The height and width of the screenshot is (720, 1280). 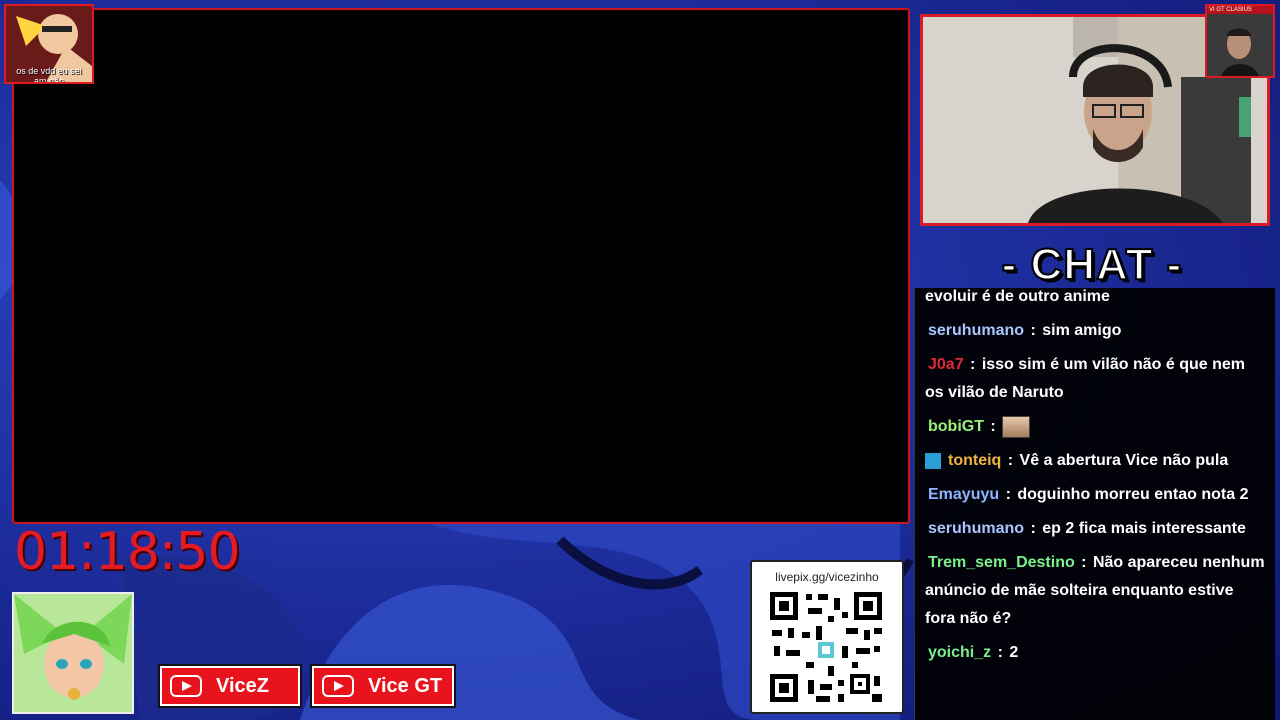 I want to click on chat-message-text: Vê a abertura Vice não pula, so click(x=1124, y=460).